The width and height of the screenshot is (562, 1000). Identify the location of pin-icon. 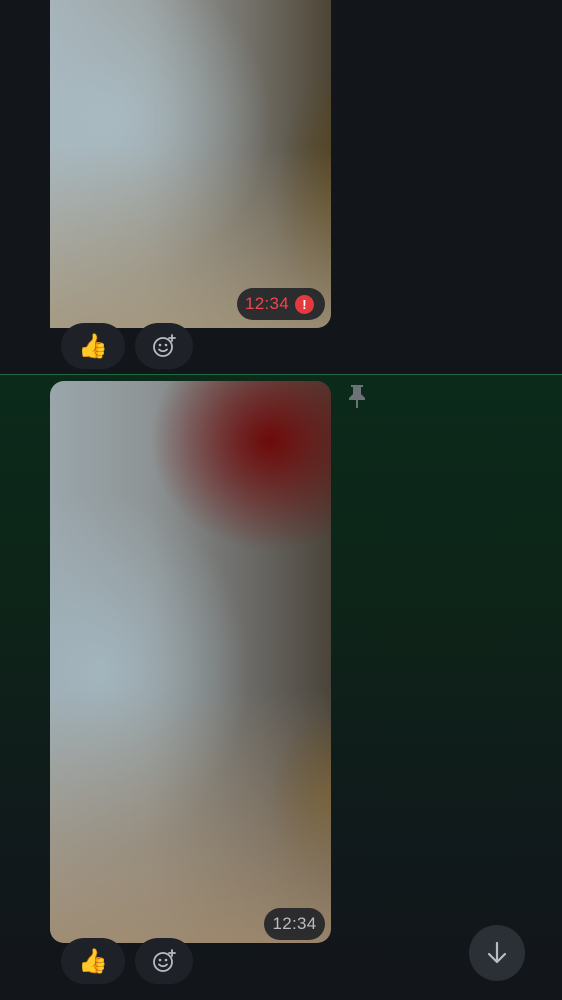
(357, 396).